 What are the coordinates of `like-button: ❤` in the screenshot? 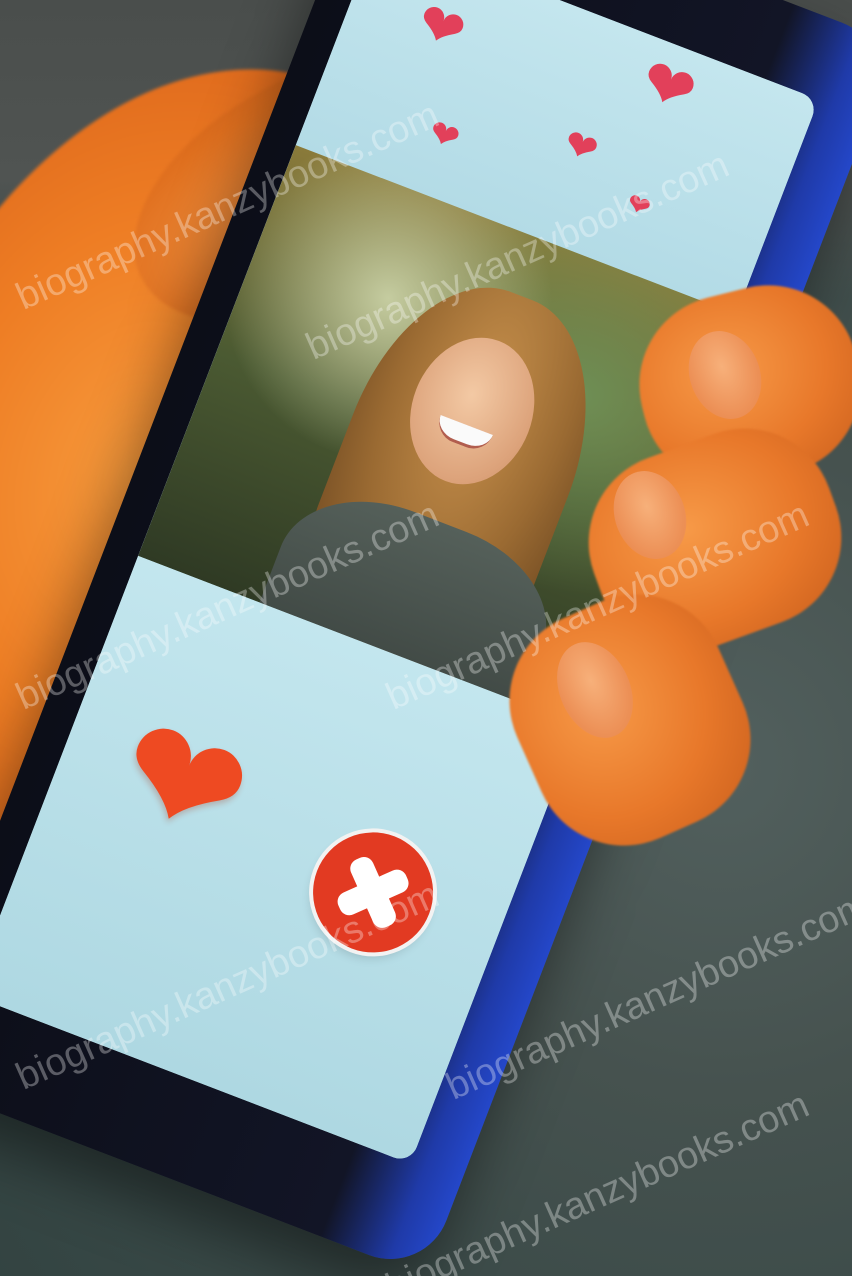 It's located at (183, 782).